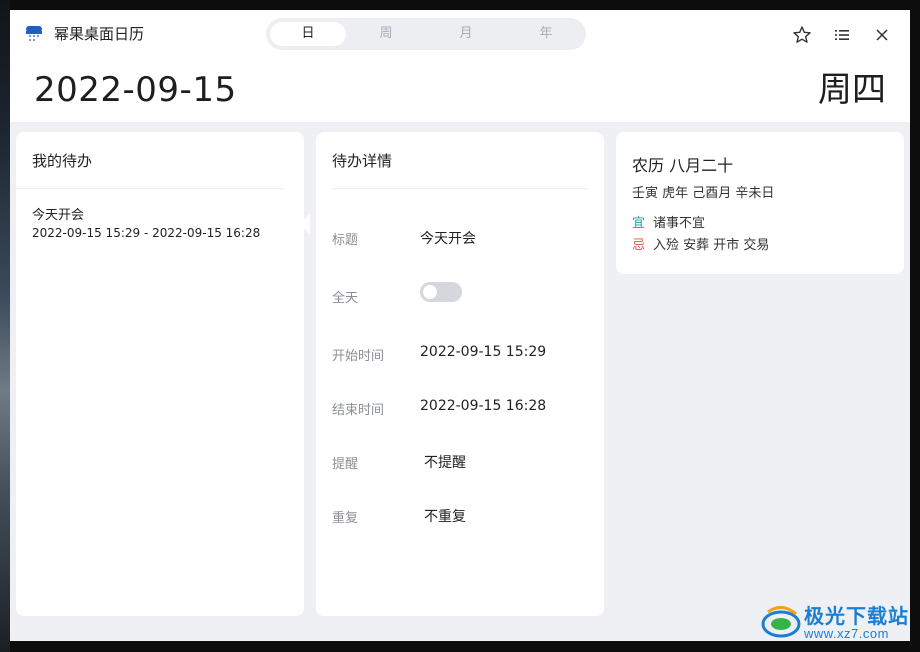  Describe the element at coordinates (358, 356) in the screenshot. I see `start-time-label: 开始时间` at that location.